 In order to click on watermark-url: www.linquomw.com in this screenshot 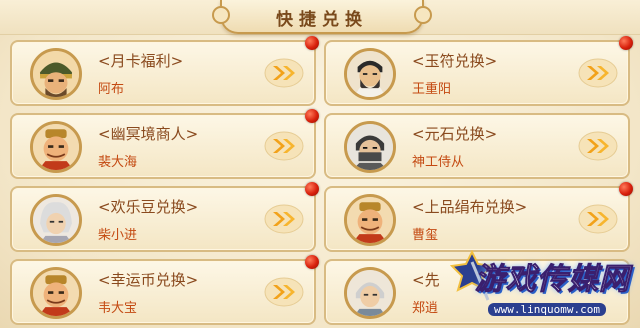, I will do `click(547, 309)`.